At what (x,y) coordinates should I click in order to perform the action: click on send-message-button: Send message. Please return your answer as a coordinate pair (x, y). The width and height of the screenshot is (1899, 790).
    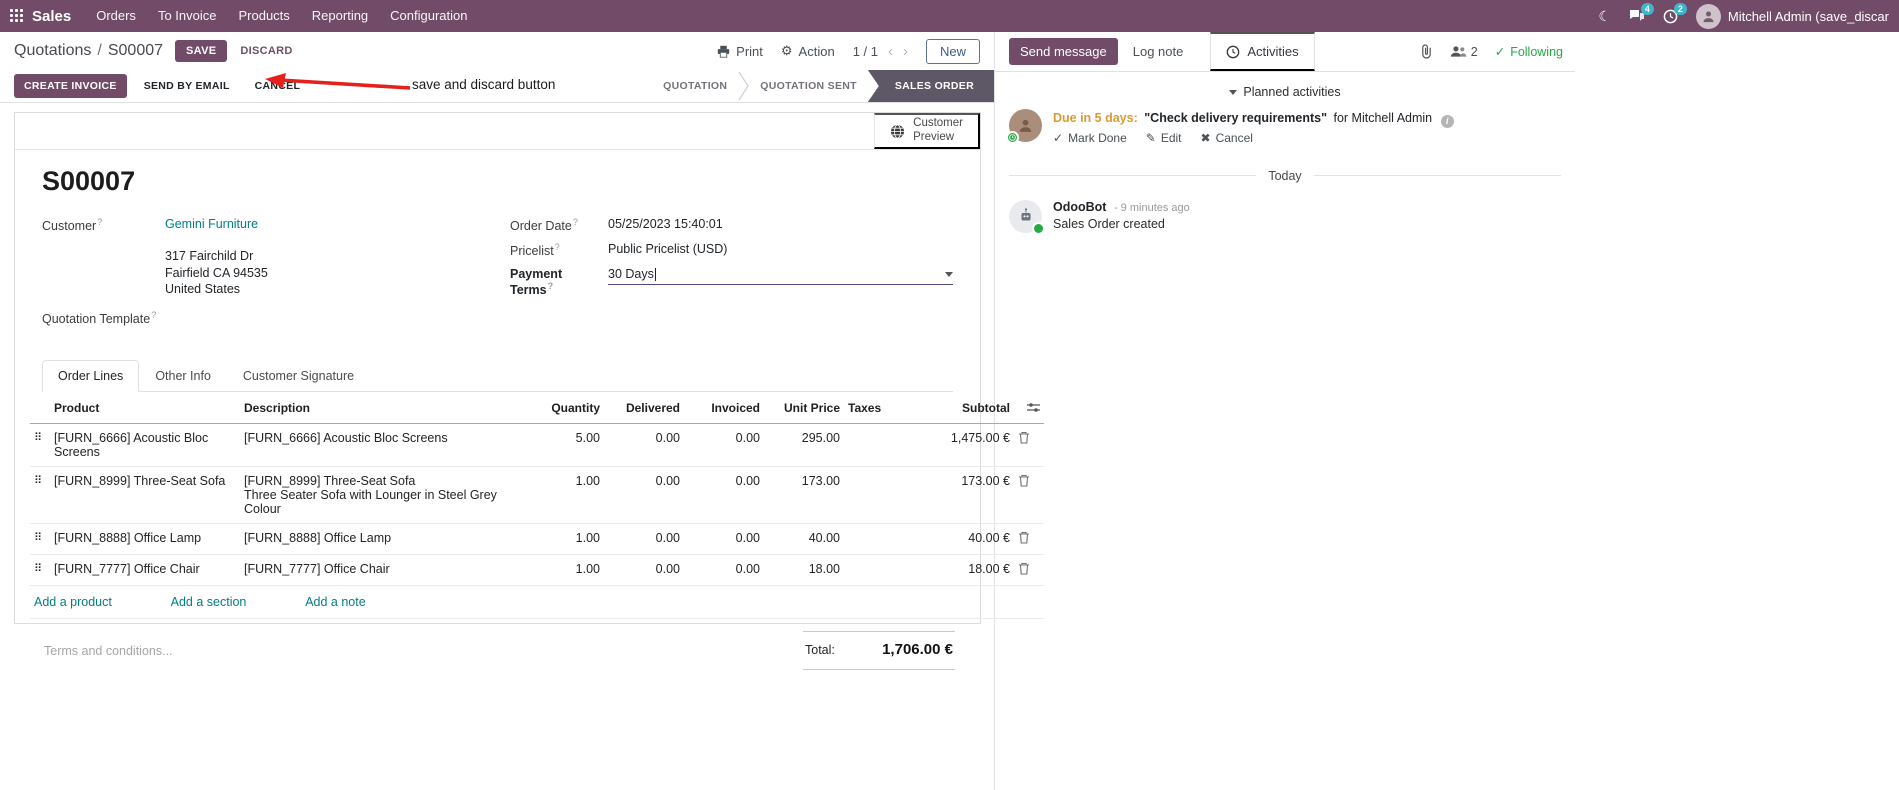
    Looking at the image, I should click on (1063, 51).